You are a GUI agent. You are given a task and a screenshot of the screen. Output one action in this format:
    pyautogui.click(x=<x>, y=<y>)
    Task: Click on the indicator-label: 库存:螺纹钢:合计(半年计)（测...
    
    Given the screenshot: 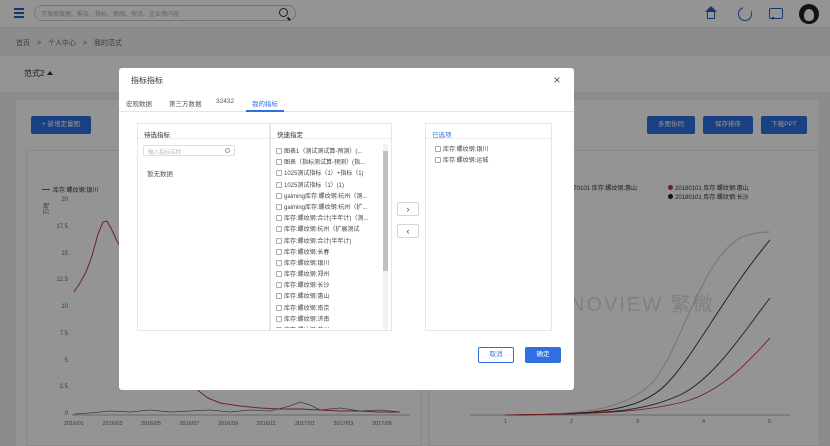 What is the action you would take?
    pyautogui.click(x=326, y=219)
    